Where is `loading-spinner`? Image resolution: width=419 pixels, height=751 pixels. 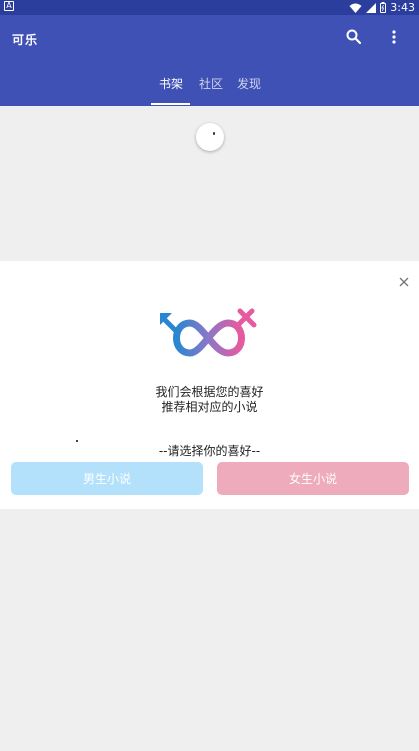 loading-spinner is located at coordinates (210, 137).